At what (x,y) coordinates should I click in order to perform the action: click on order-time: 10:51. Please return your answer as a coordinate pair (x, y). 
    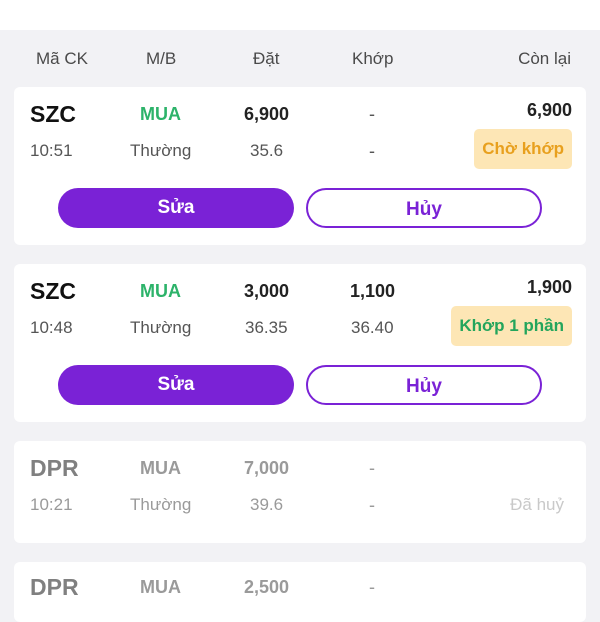
    Looking at the image, I should click on (51, 150).